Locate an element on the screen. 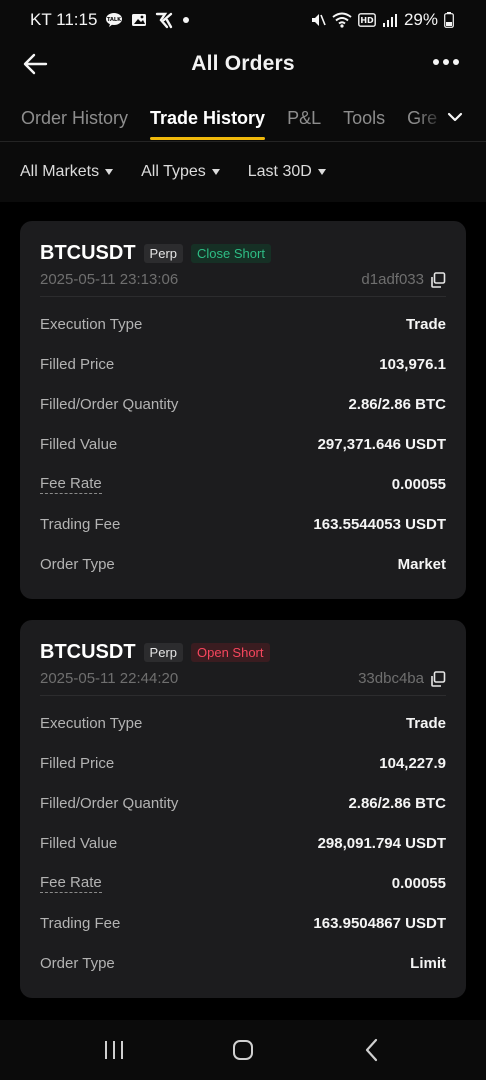 The height and width of the screenshot is (1080, 486). filter-types-label: All Types is located at coordinates (173, 171).